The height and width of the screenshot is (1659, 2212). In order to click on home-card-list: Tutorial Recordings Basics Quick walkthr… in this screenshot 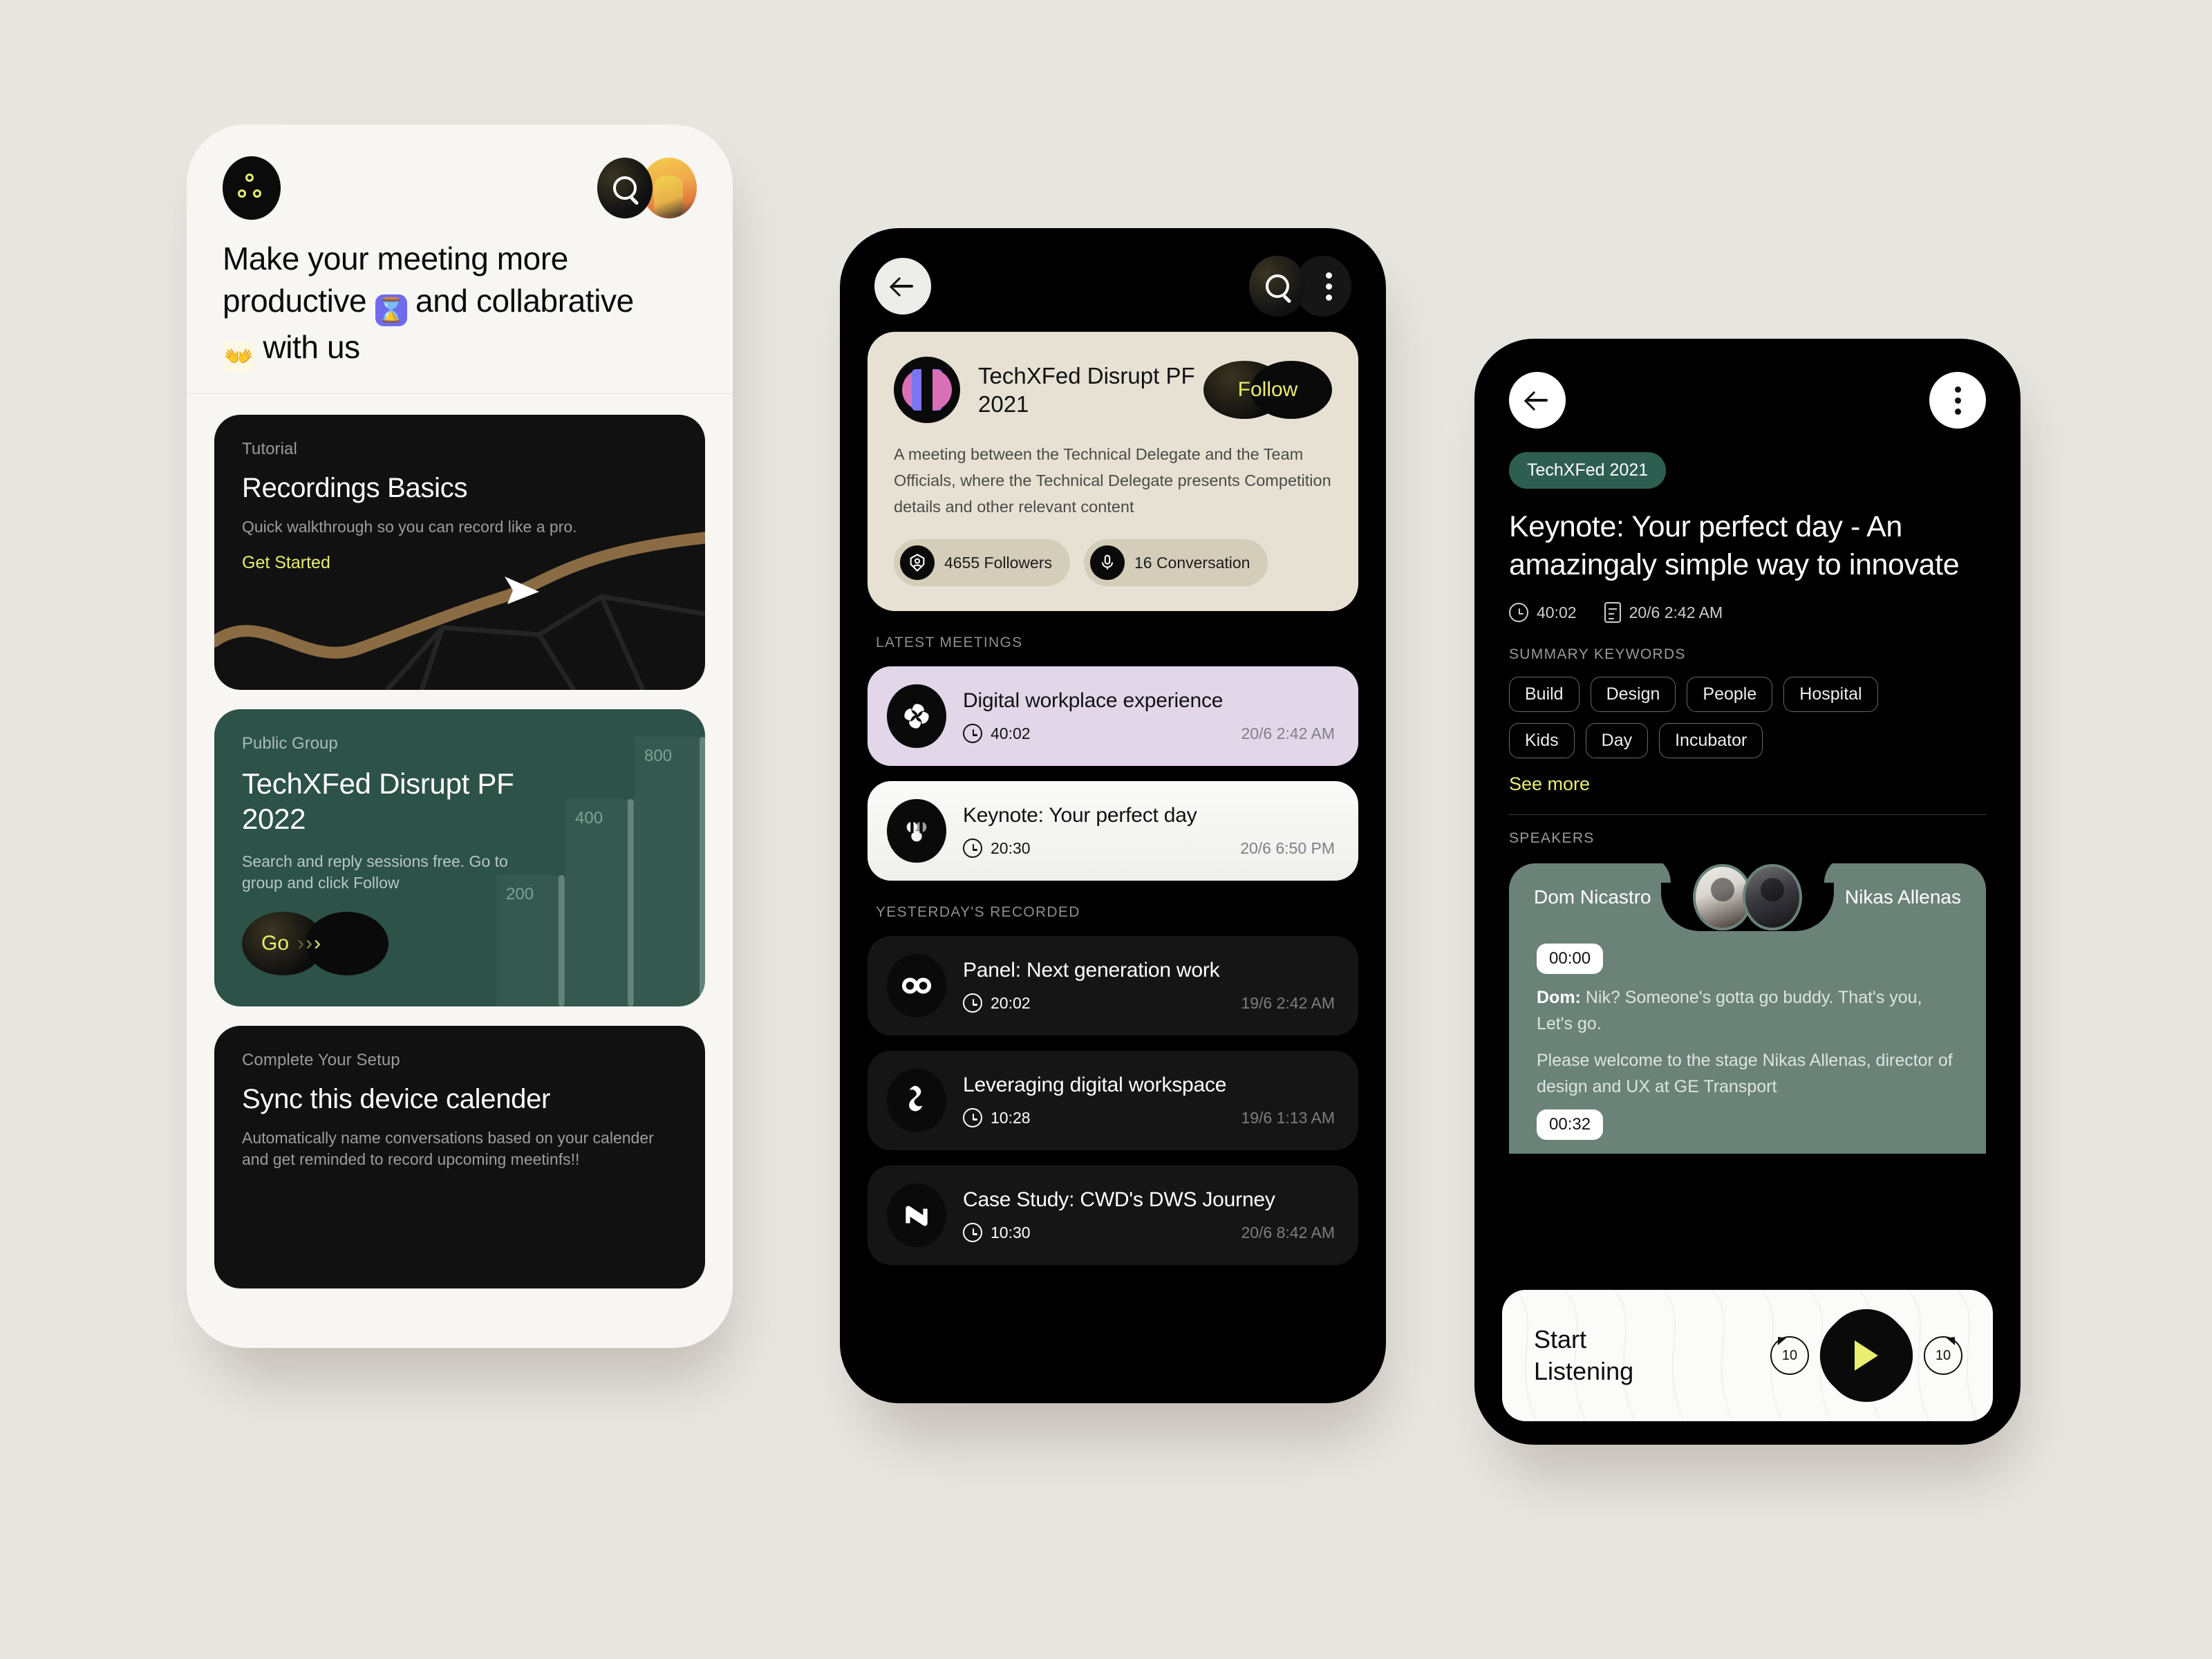, I will do `click(460, 855)`.